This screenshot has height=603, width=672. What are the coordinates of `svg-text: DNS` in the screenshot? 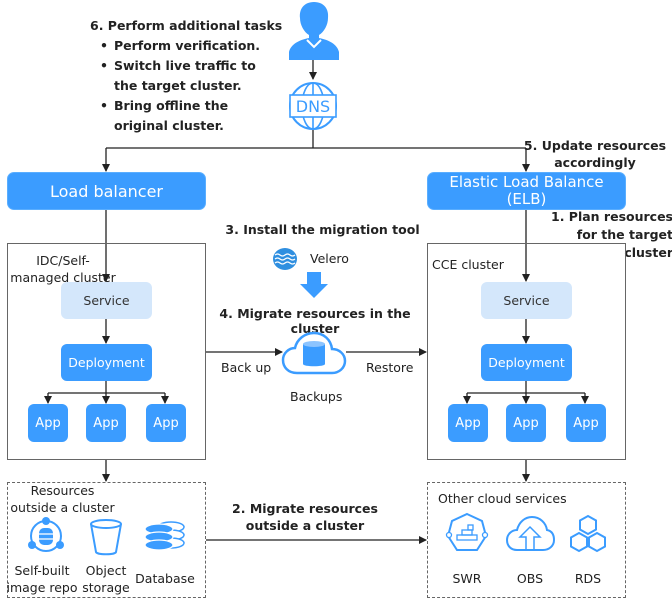 It's located at (313, 106).